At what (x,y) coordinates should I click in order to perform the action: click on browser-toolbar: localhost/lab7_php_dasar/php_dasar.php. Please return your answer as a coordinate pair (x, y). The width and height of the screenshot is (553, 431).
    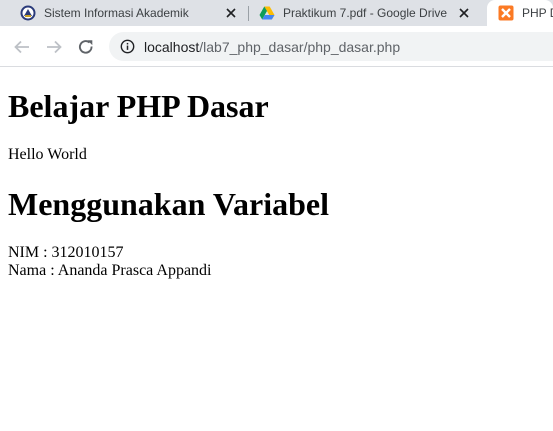
    Looking at the image, I should click on (276, 46).